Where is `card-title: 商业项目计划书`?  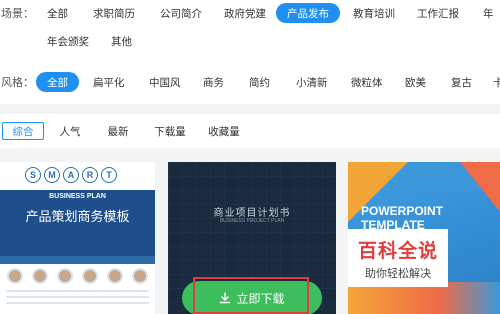 card-title: 商业项目计划书 is located at coordinates (252, 213).